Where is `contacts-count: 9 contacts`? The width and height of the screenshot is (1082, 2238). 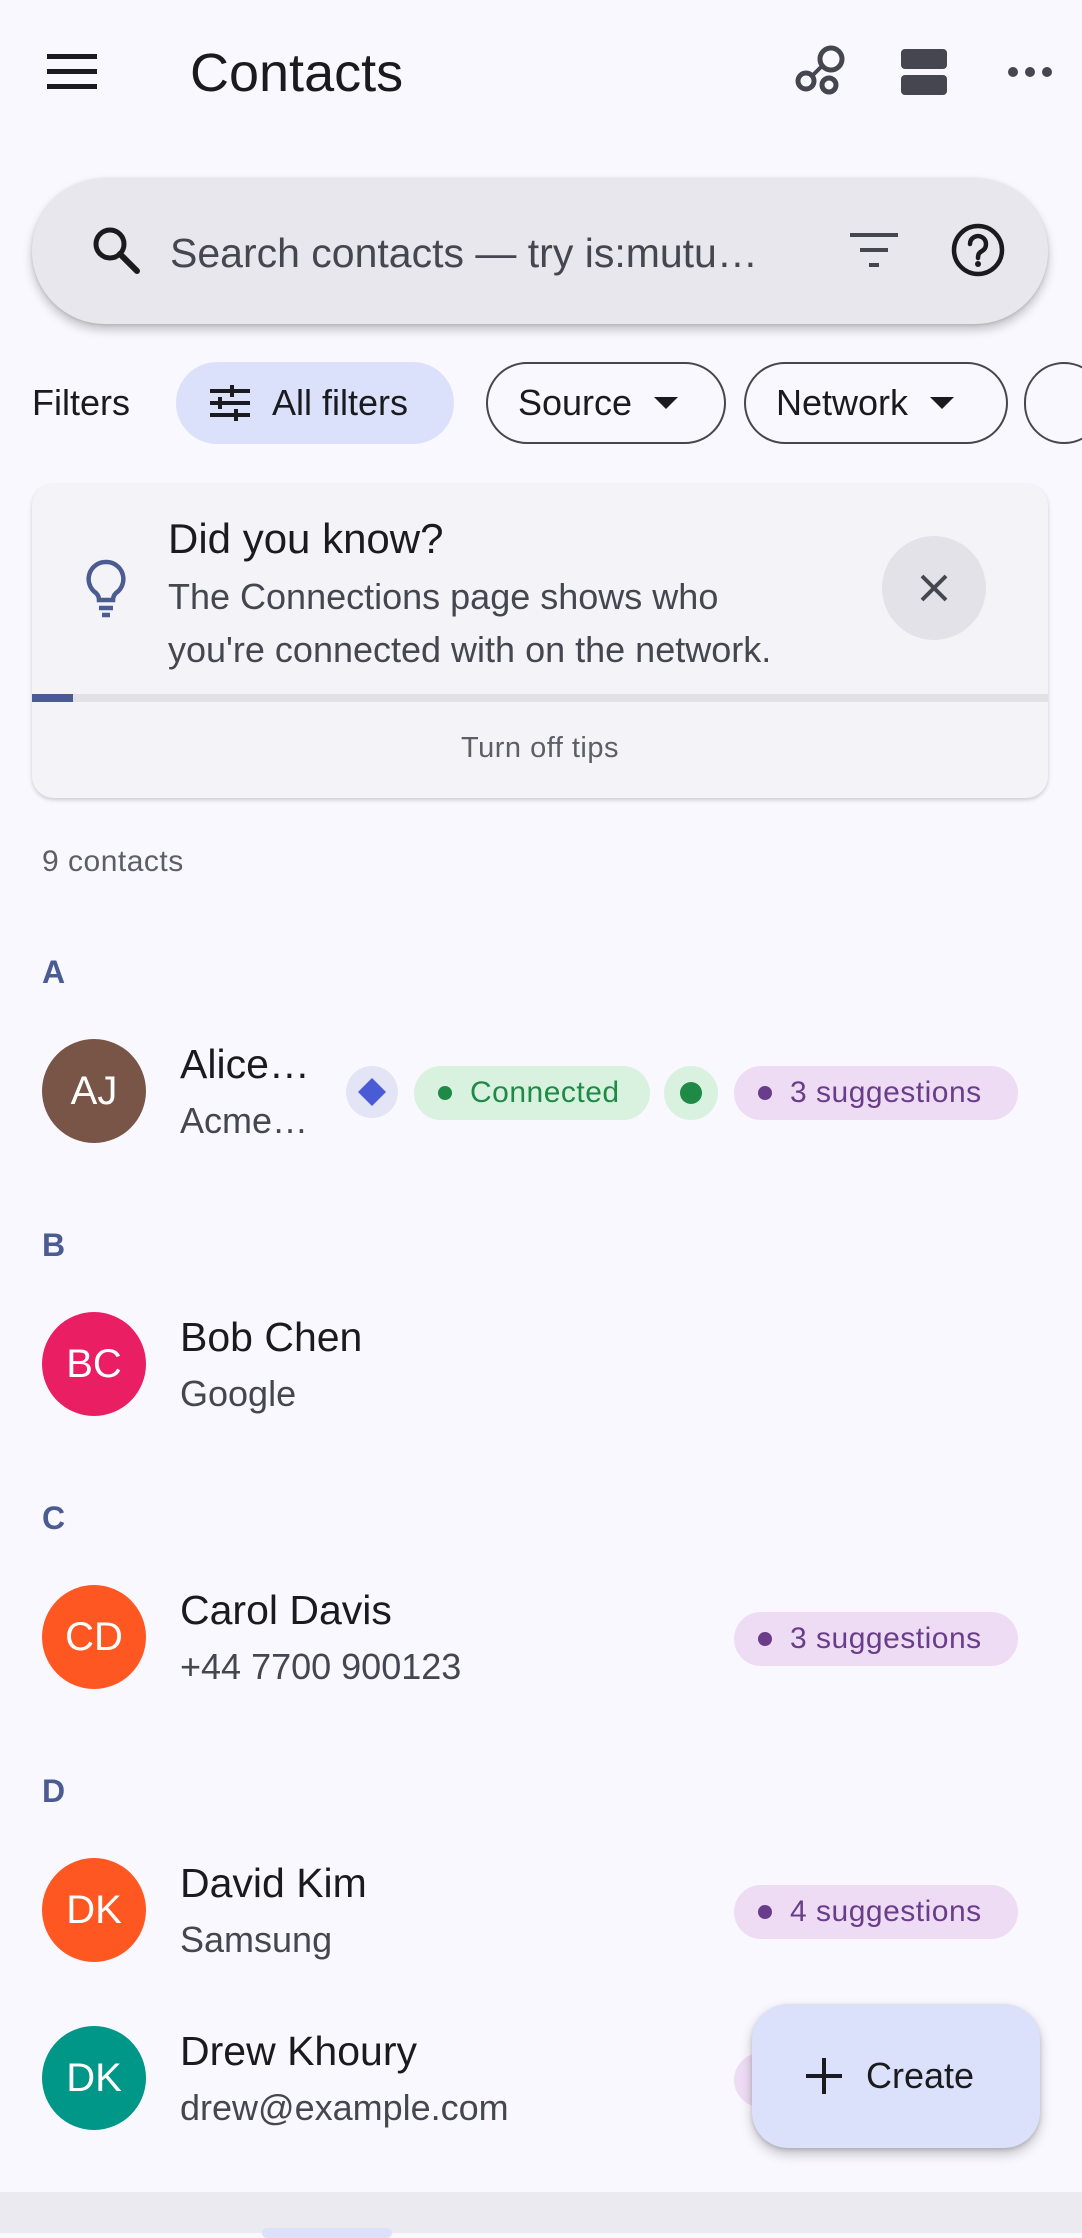 contacts-count: 9 contacts is located at coordinates (113, 861).